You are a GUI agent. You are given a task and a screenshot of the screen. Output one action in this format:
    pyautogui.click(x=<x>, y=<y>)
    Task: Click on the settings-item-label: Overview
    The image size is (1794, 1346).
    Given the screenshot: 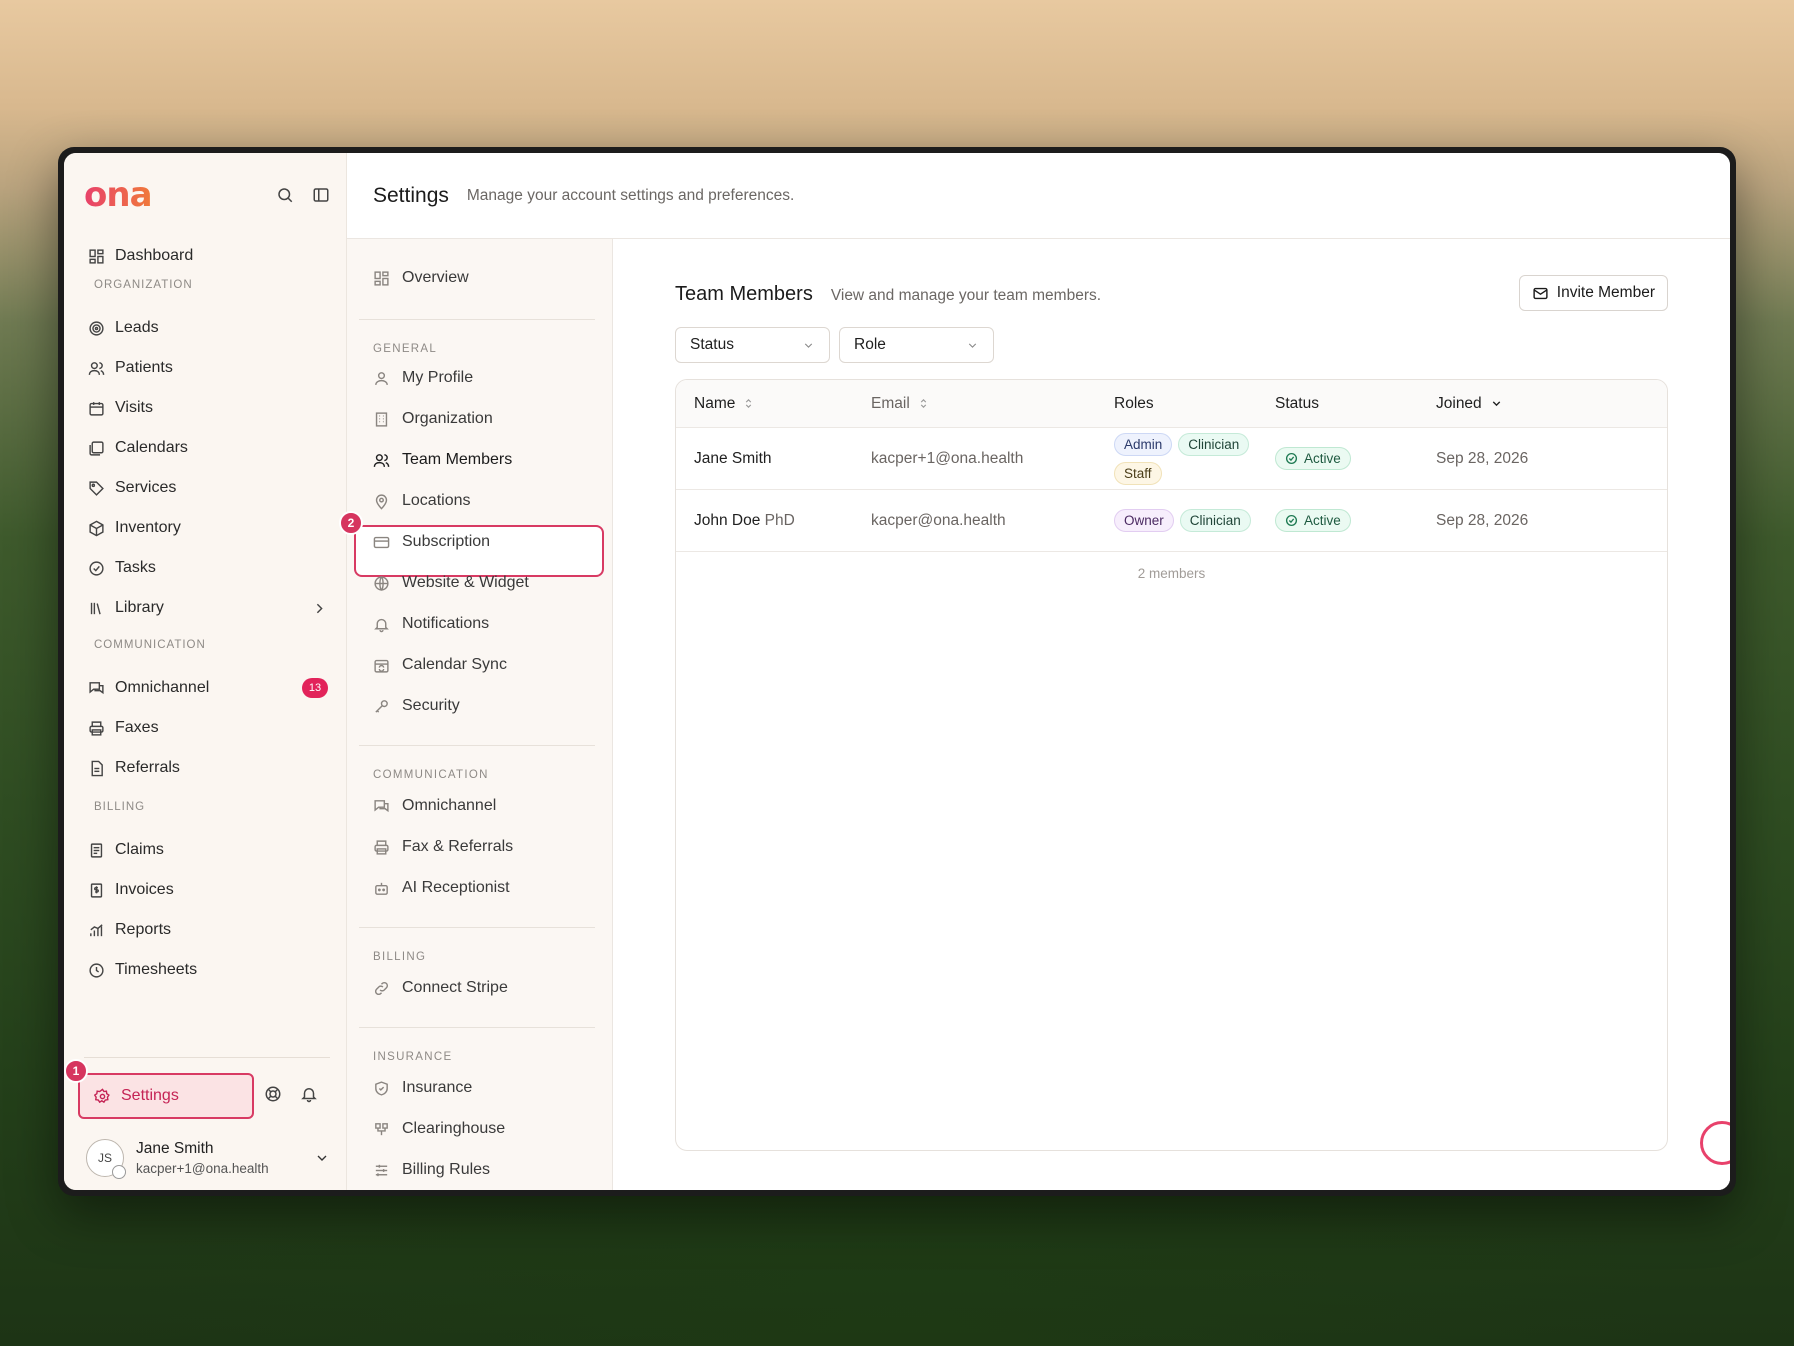 What is the action you would take?
    pyautogui.click(x=435, y=277)
    